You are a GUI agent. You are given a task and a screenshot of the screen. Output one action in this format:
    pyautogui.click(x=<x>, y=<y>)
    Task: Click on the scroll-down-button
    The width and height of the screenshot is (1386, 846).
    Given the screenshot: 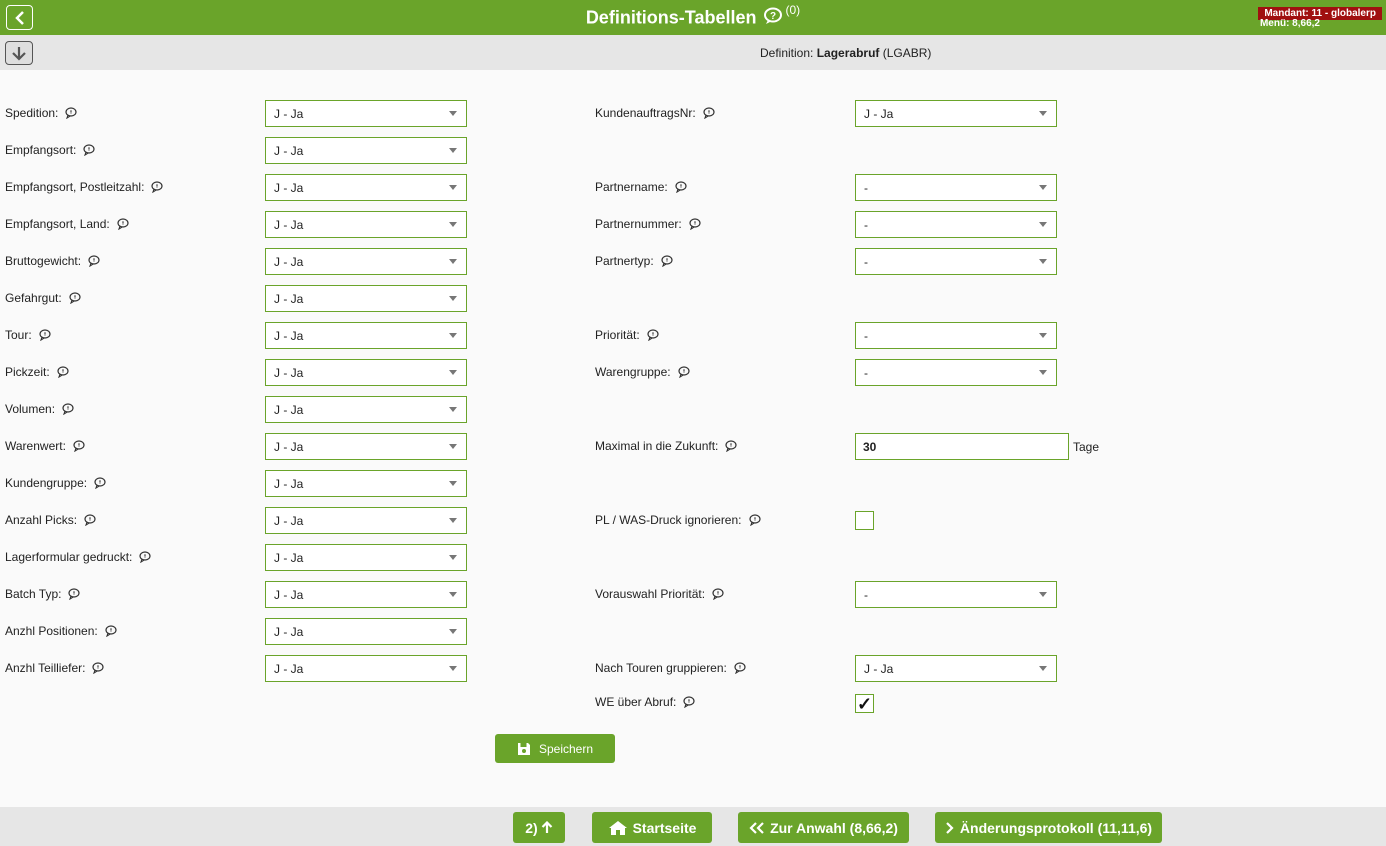 What is the action you would take?
    pyautogui.click(x=19, y=53)
    